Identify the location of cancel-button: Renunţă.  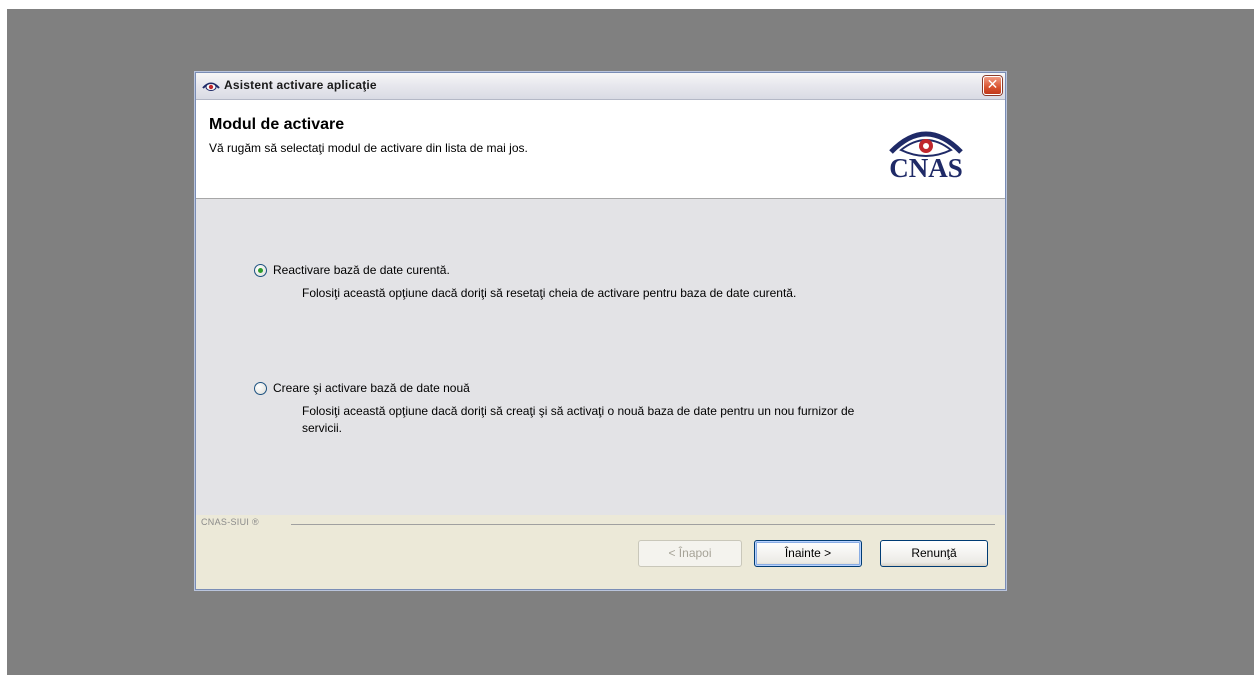
(934, 553).